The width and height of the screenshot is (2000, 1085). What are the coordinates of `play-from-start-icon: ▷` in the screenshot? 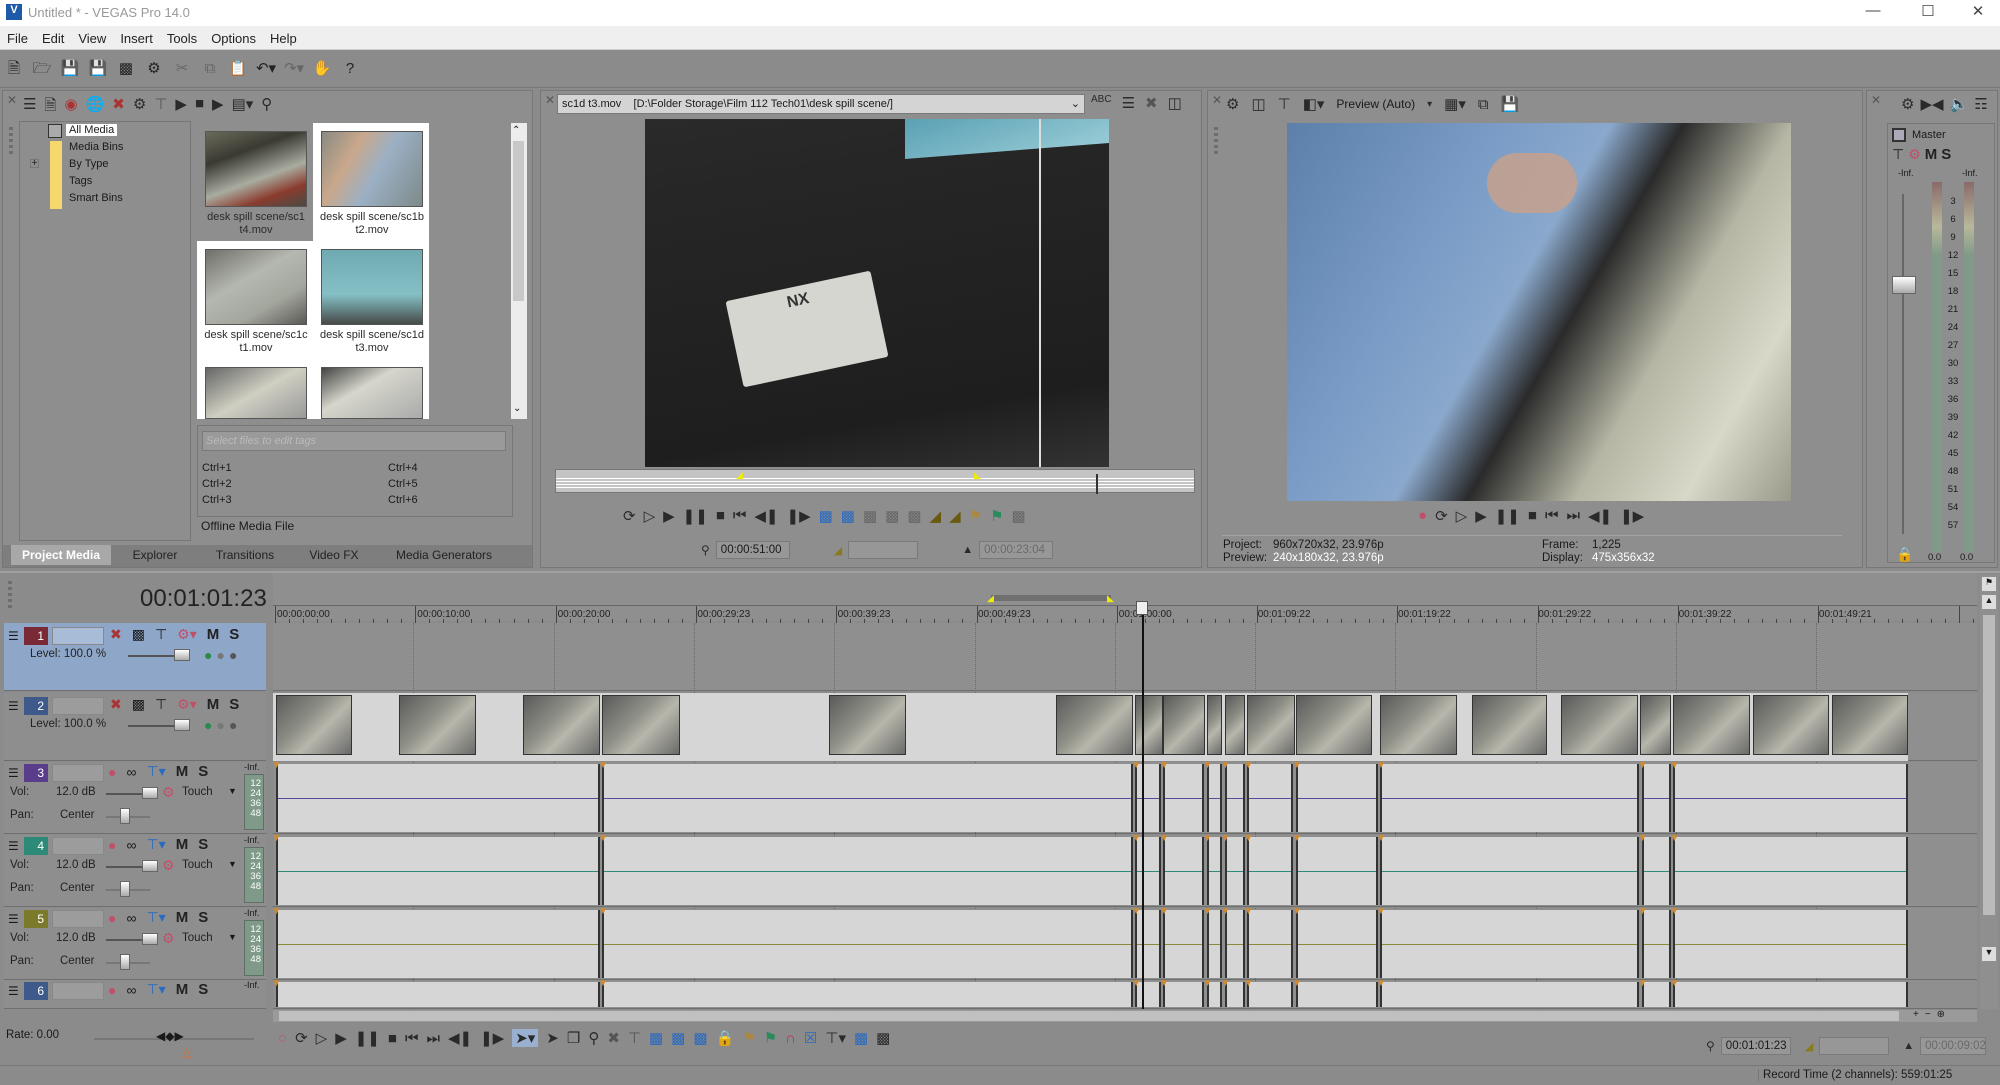 It's located at (322, 1038).